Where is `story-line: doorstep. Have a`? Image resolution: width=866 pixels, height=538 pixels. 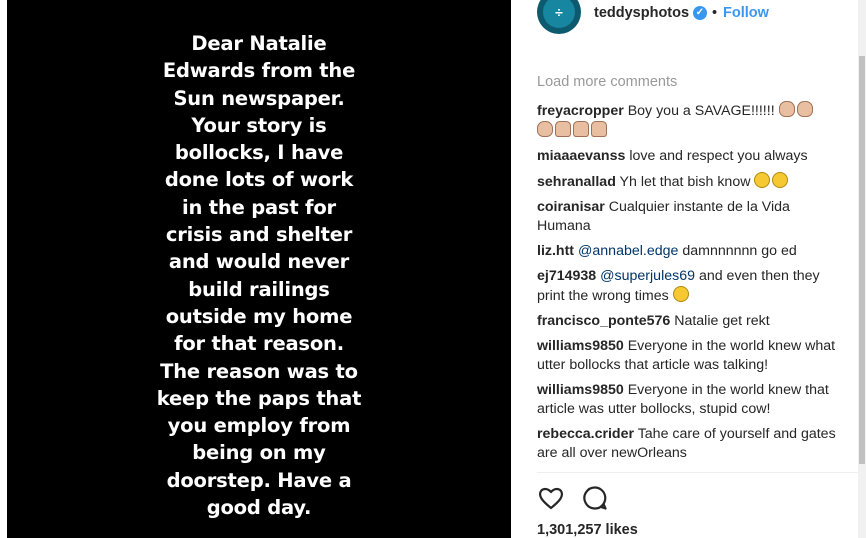
story-line: doorstep. Have a is located at coordinates (259, 480).